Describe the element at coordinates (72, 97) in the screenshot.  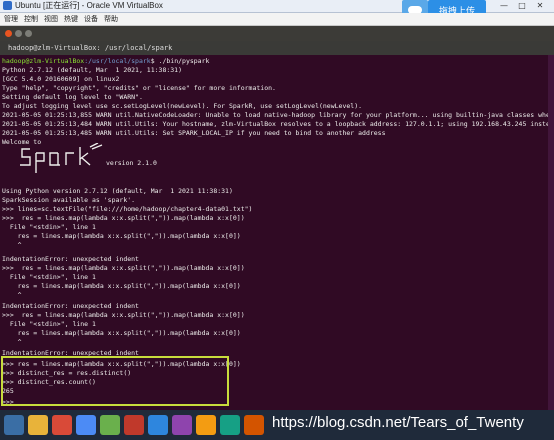
I see `terminal-line: Setting default log level to "WARN".` at that location.